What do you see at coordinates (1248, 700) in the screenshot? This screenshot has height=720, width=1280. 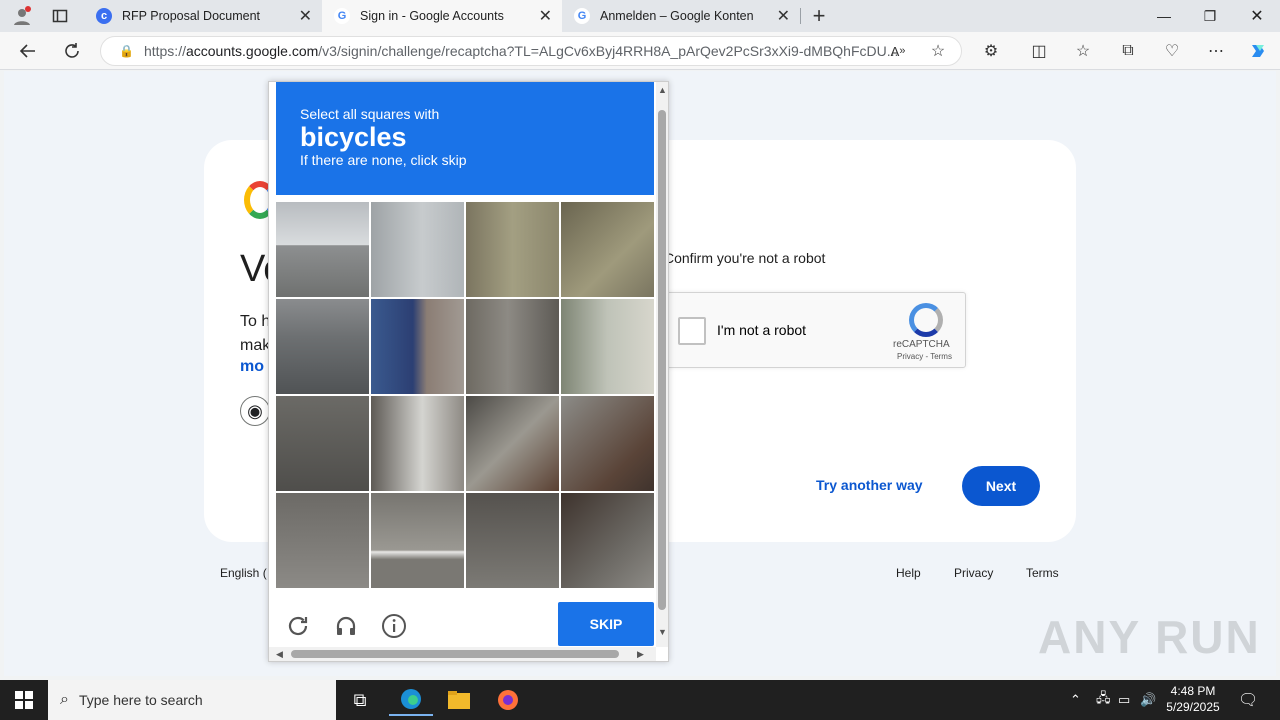 I see `notification-icon: 🗨` at bounding box center [1248, 700].